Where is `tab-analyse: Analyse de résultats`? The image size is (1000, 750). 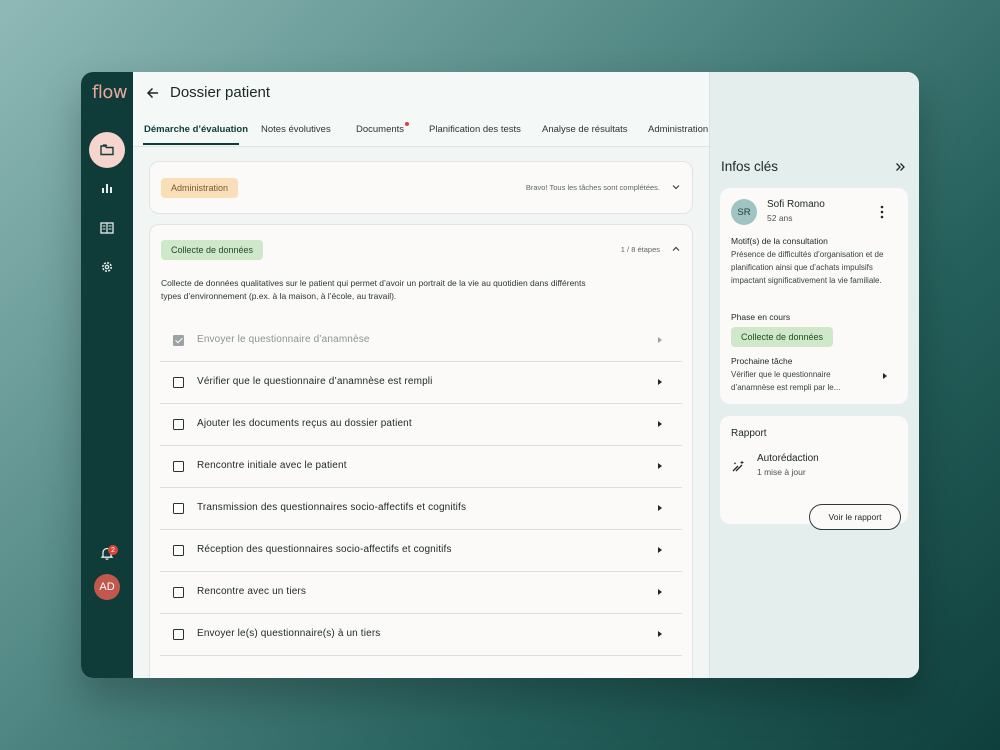 tab-analyse: Analyse de résultats is located at coordinates (585, 129).